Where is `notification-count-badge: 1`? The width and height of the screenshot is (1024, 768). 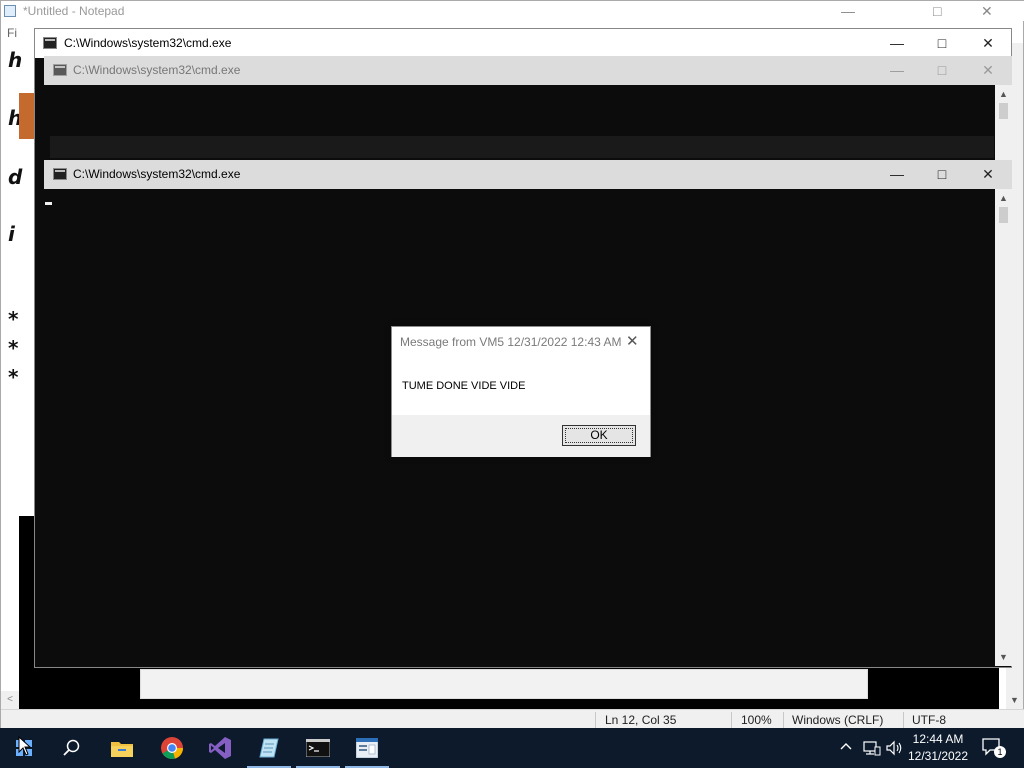 notification-count-badge: 1 is located at coordinates (1000, 752).